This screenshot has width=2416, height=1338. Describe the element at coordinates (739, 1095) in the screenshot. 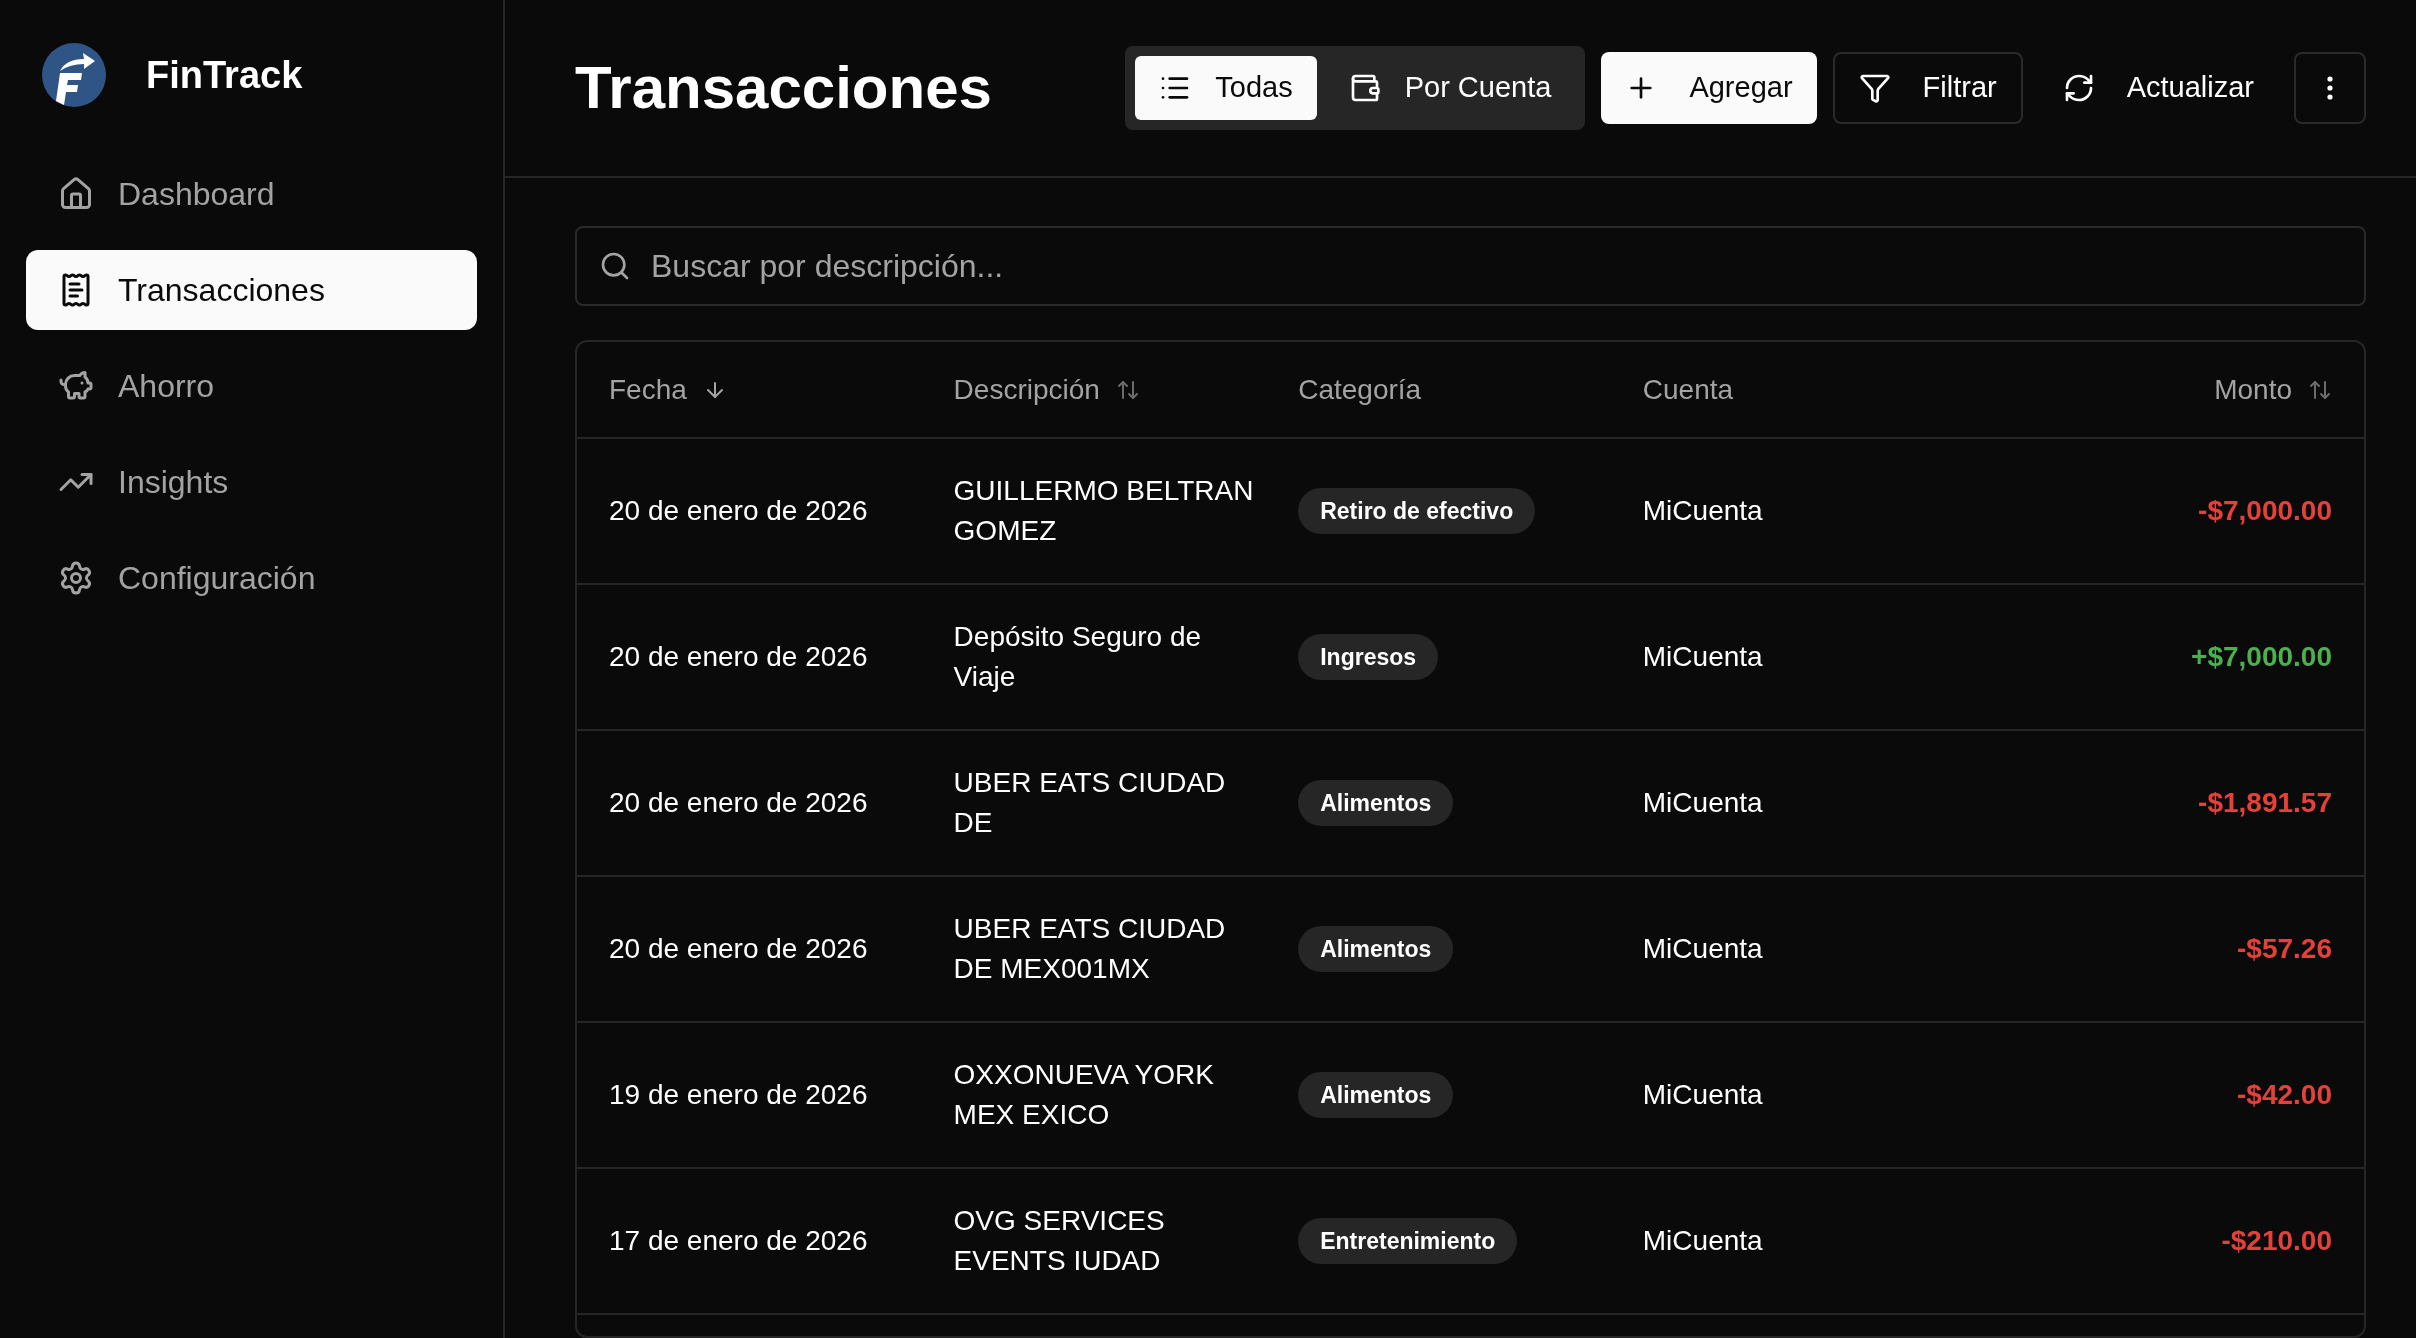

I see `date-cell-text: 19 de enero de 2026` at that location.